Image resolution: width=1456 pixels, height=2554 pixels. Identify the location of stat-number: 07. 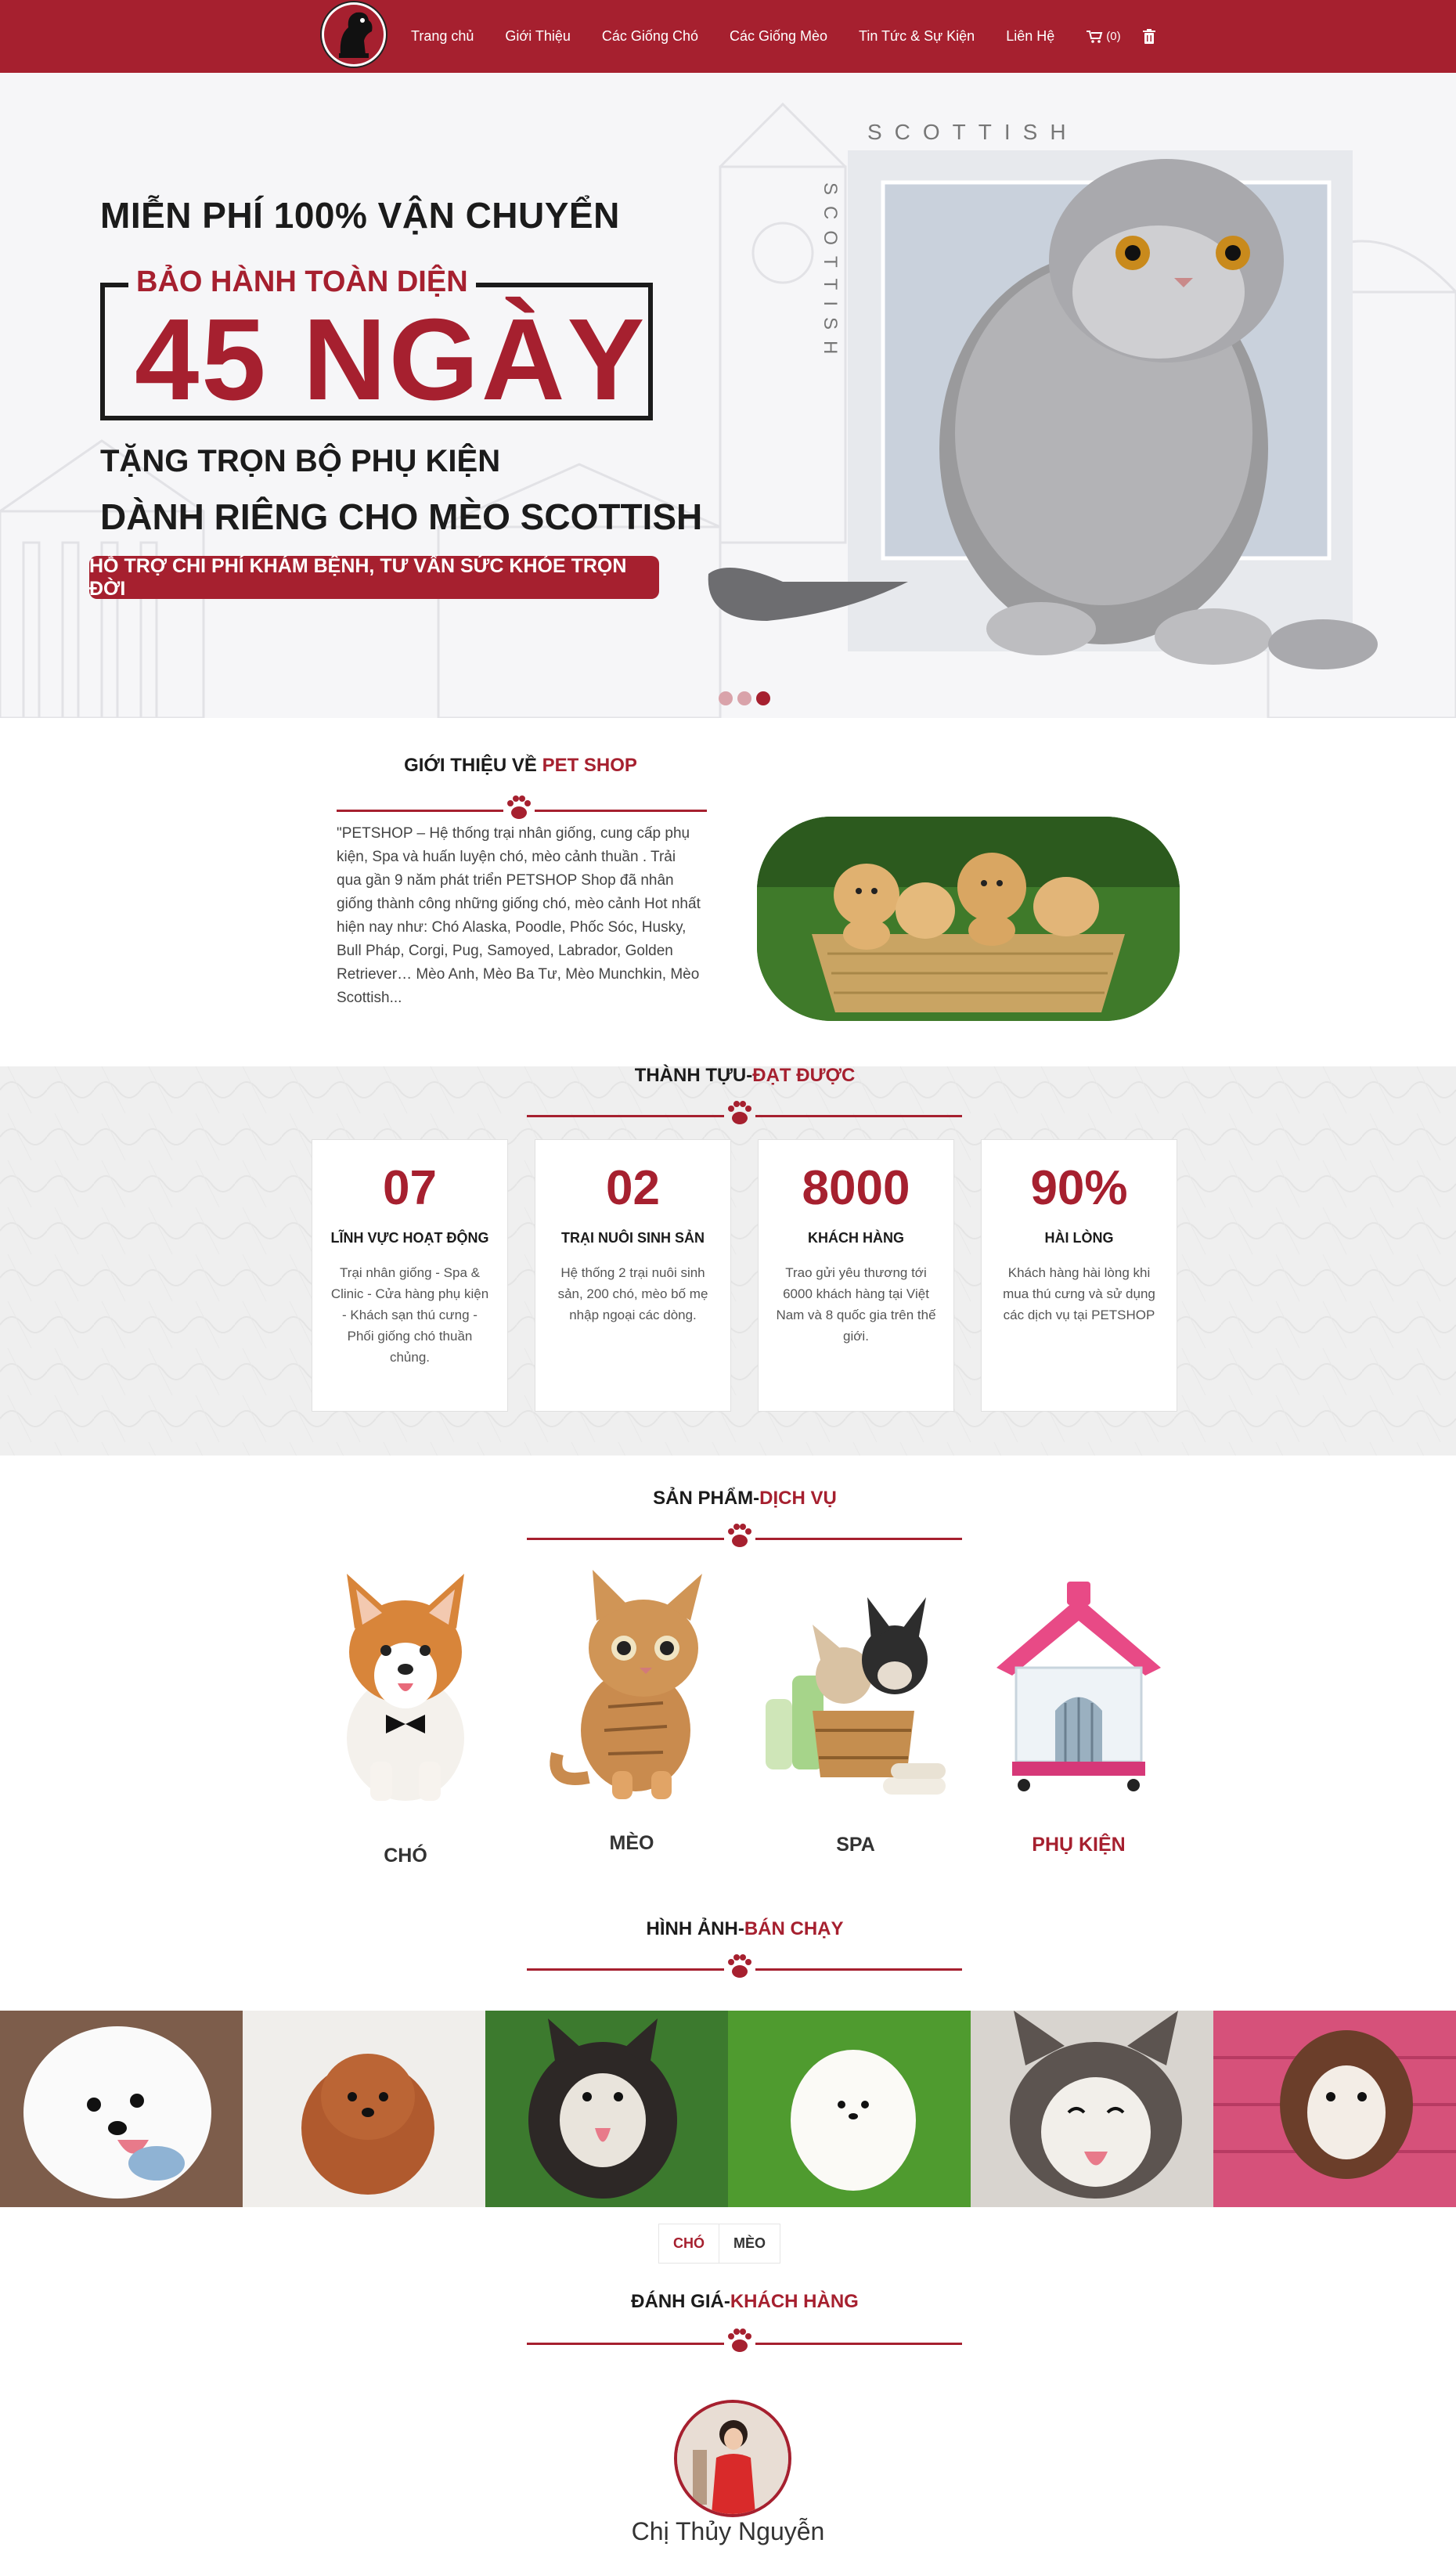
(410, 1188).